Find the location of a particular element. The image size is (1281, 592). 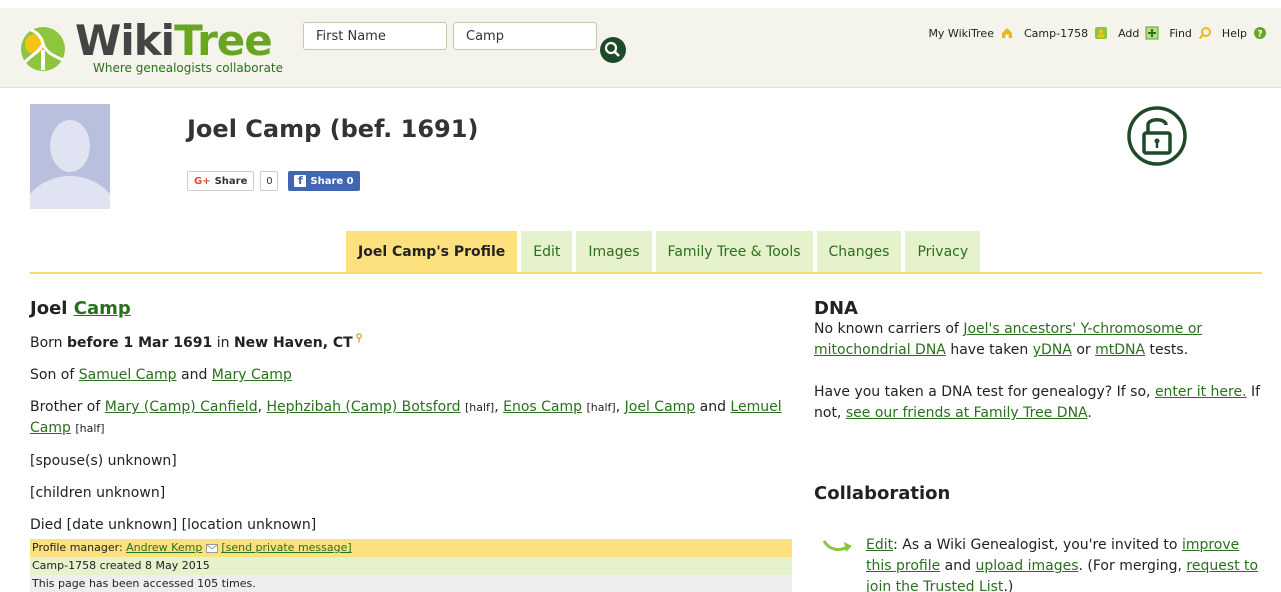

plus-icon is located at coordinates (1152, 33).